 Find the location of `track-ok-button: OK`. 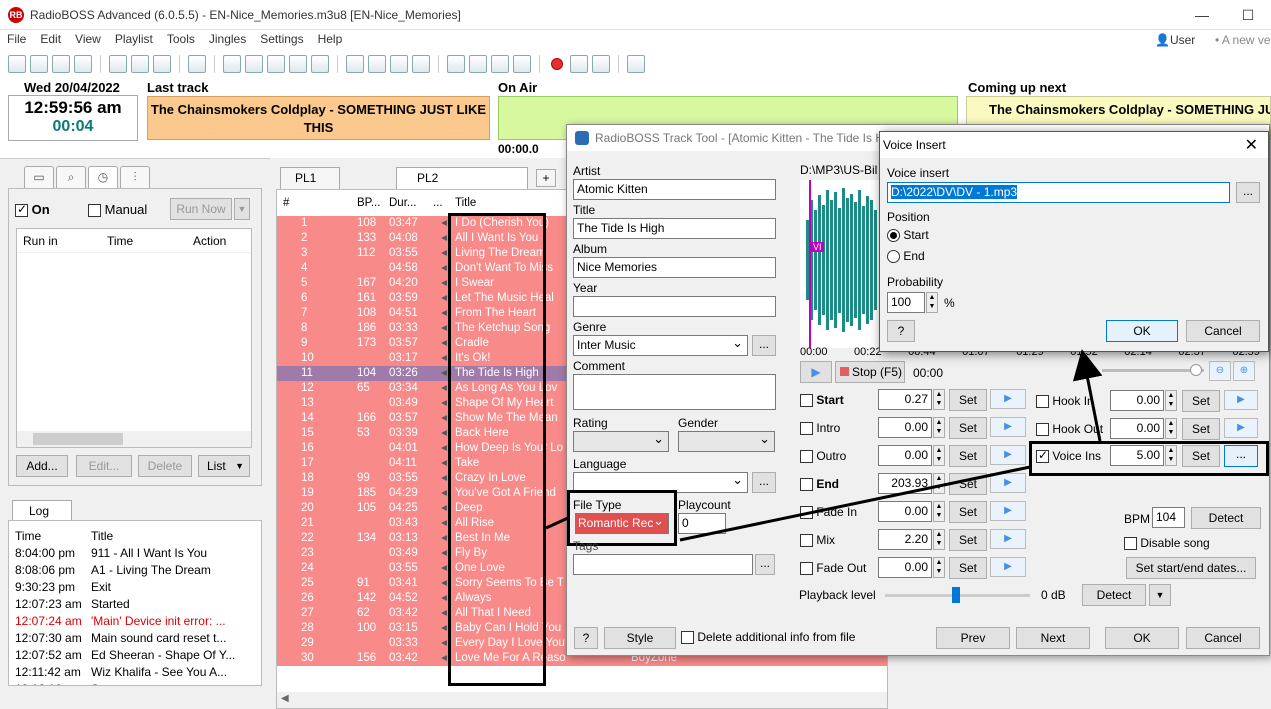

track-ok-button: OK is located at coordinates (1142, 638).